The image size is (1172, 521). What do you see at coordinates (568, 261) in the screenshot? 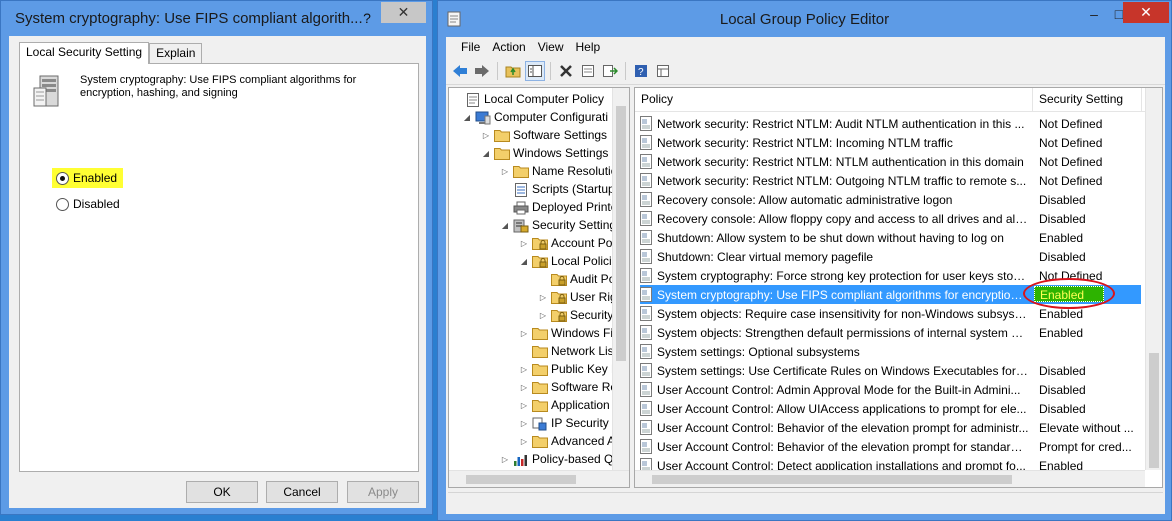
I see `tree-node: ◢ Local Policie` at bounding box center [568, 261].